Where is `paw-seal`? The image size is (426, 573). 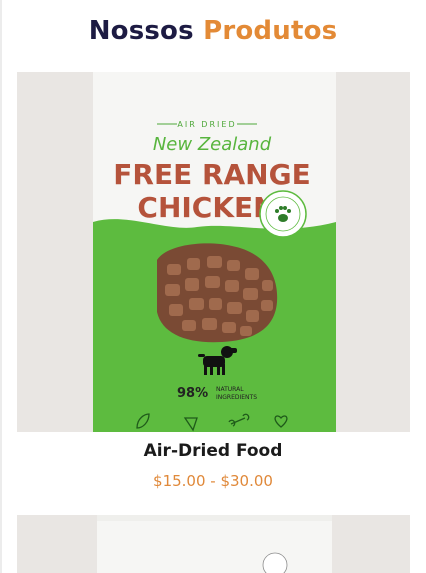 paw-seal is located at coordinates (283, 214).